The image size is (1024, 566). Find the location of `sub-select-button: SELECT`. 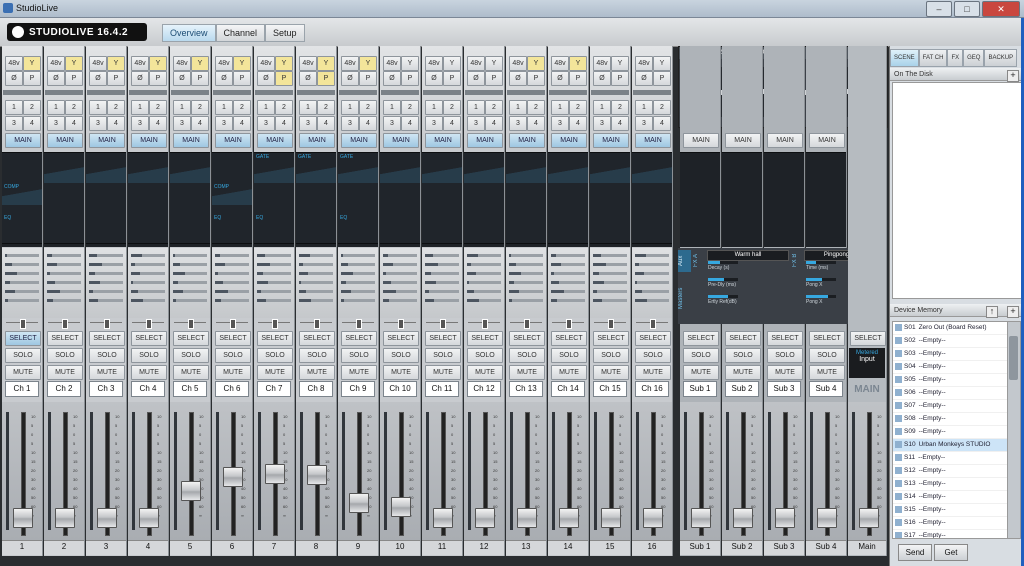

sub-select-button: SELECT is located at coordinates (701, 338).